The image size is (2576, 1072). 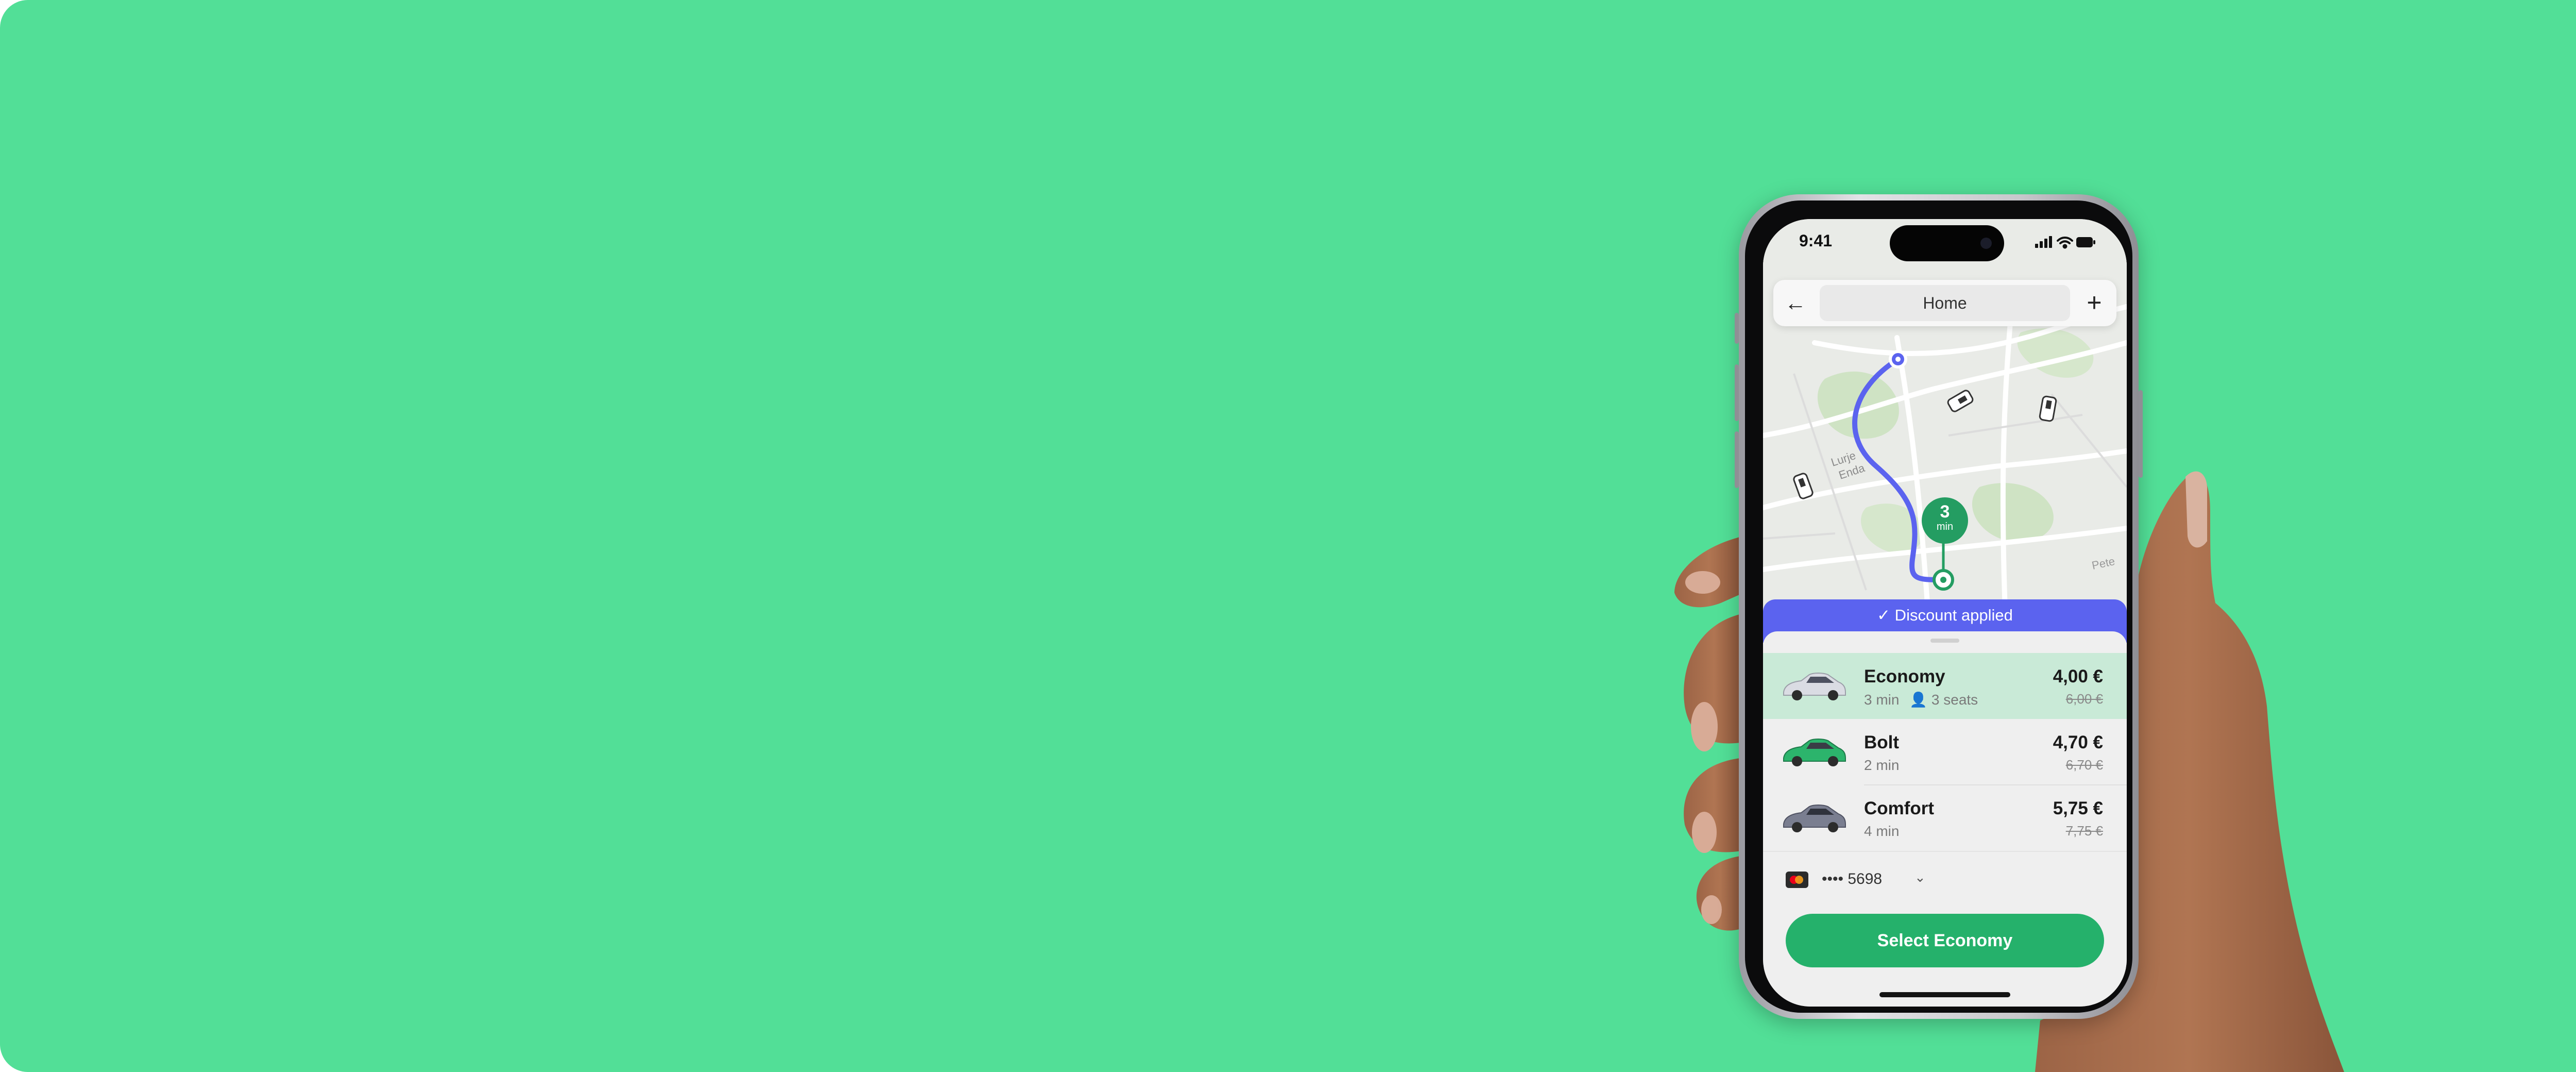 I want to click on economy-car-icon, so click(x=1814, y=686).